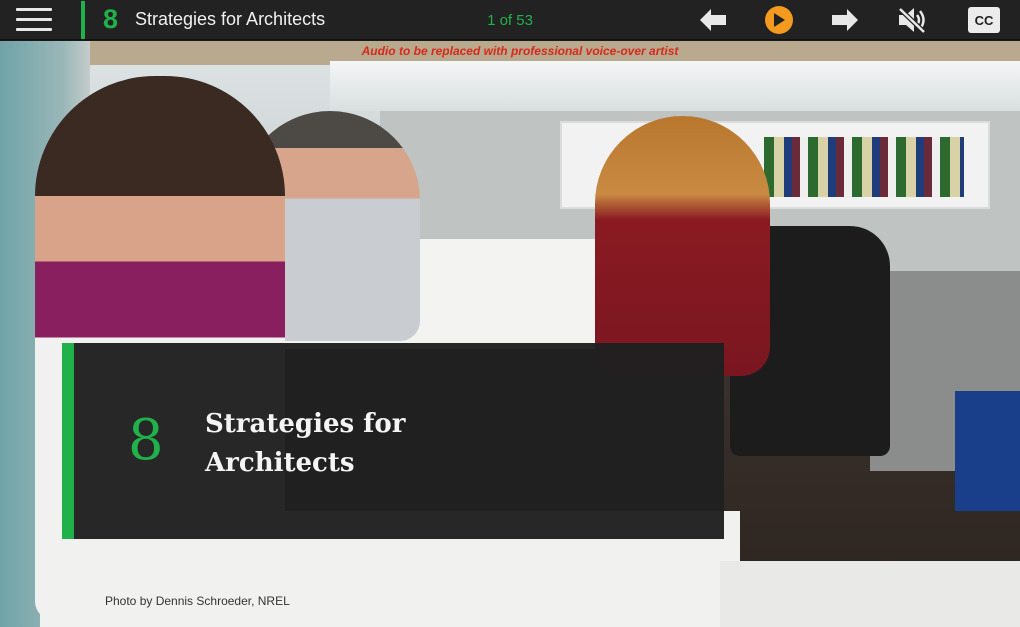 The width and height of the screenshot is (1020, 627). I want to click on next-button, so click(845, 20).